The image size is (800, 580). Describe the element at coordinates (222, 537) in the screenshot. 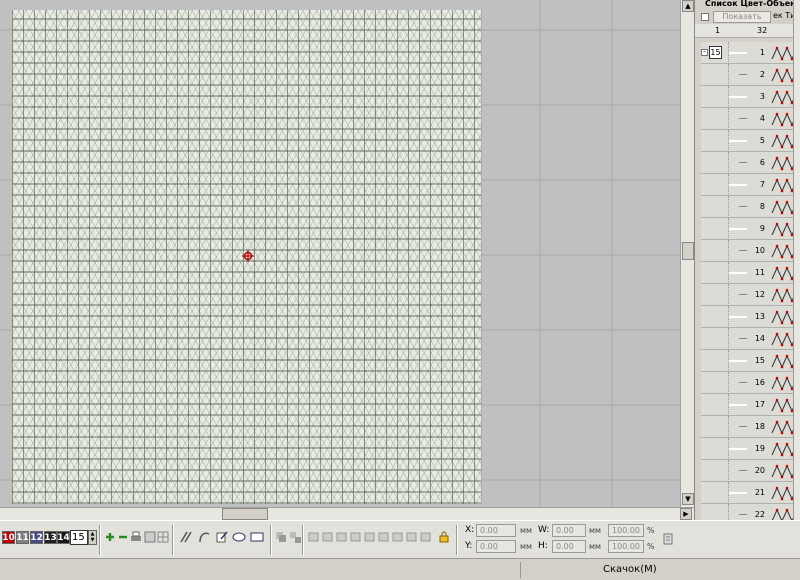

I see `edit-shape-icon` at that location.